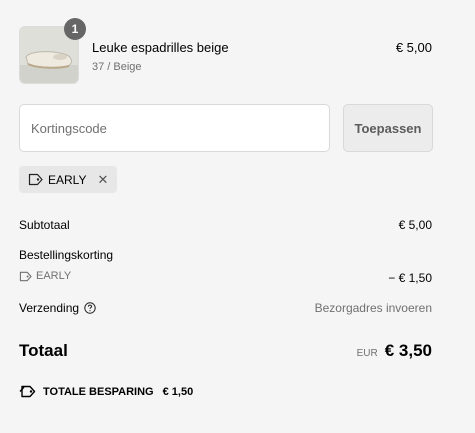  What do you see at coordinates (117, 67) in the screenshot?
I see `product-variant: 37 / Beige` at bounding box center [117, 67].